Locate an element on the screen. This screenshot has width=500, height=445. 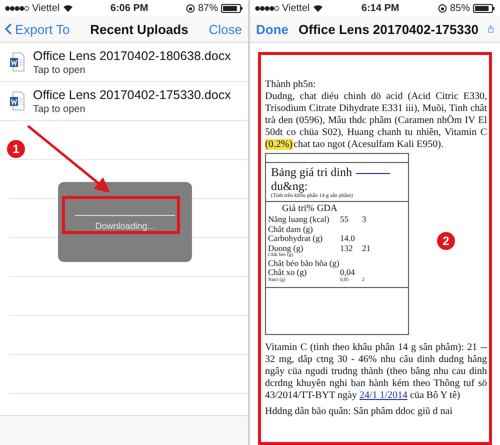
table-cell-text: 14.0 is located at coordinates (348, 239).